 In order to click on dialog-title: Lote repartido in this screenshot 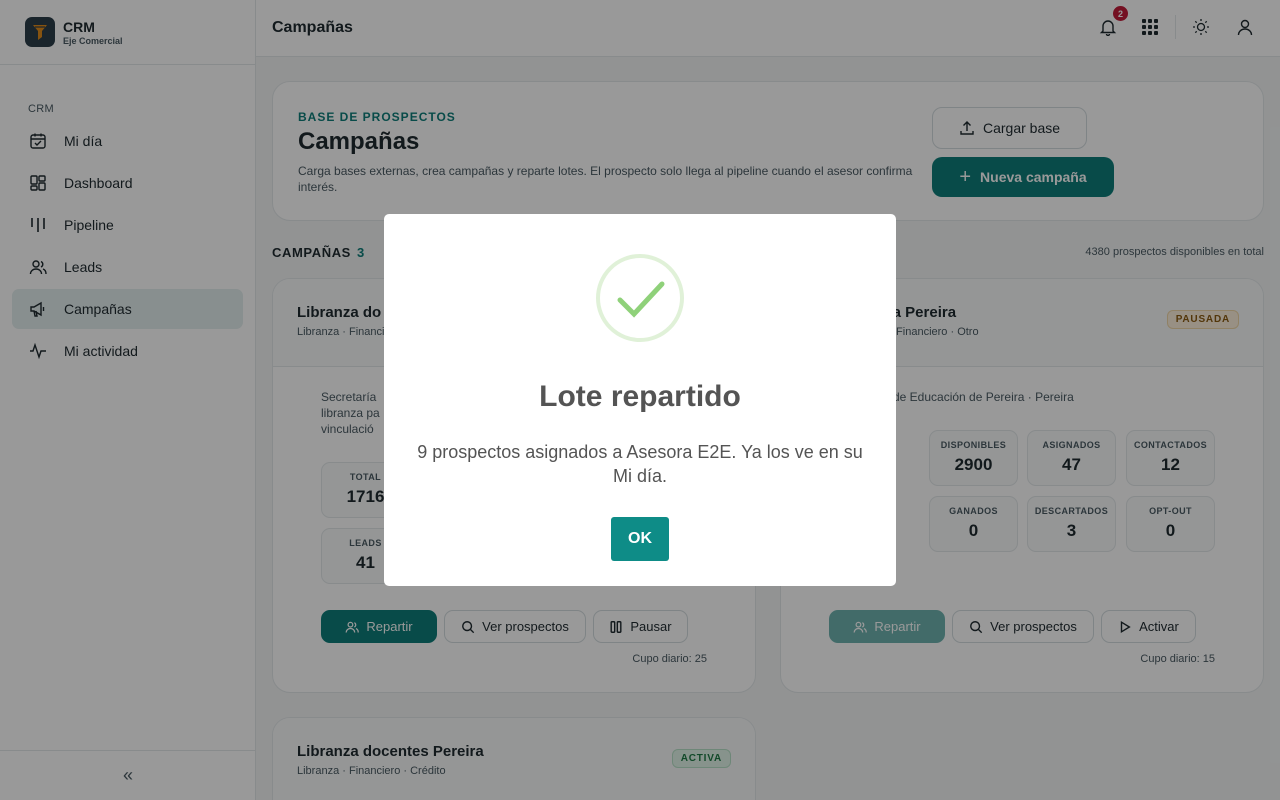, I will do `click(640, 396)`.